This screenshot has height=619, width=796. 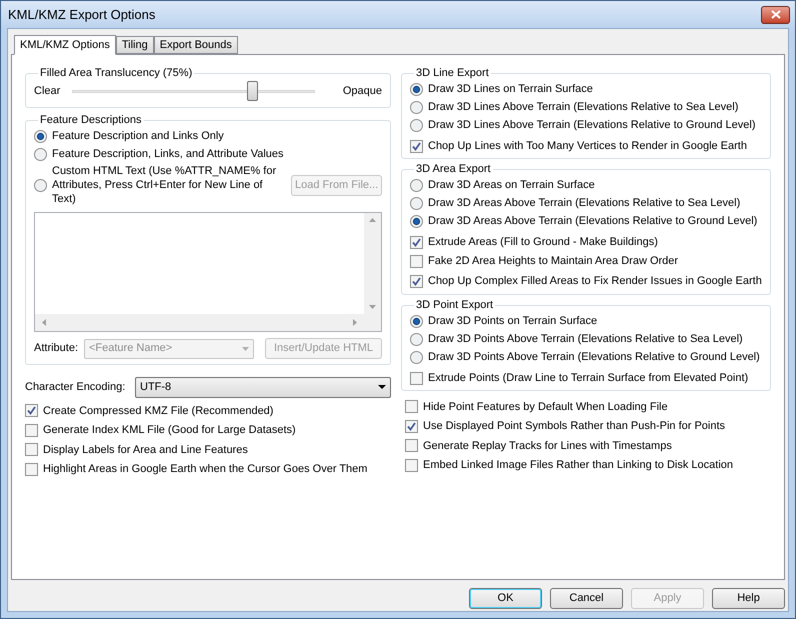 What do you see at coordinates (574, 426) in the screenshot?
I see `option-label: Use Displayed Point Symbols Rather than Push-Pin for Points` at bounding box center [574, 426].